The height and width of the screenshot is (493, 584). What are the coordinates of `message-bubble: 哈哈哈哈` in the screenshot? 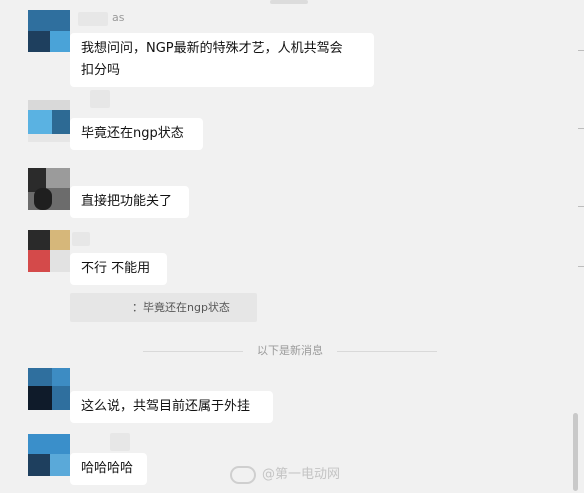 It's located at (108, 469).